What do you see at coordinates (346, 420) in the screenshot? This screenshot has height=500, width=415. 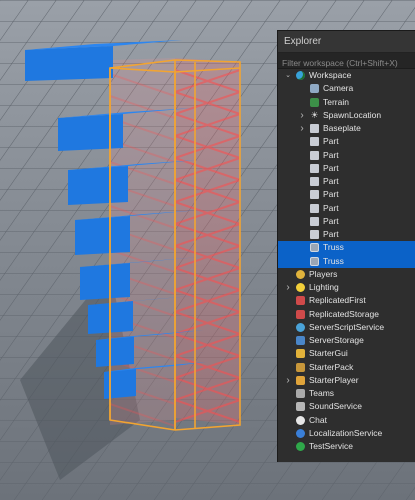 I see `explorer-item-chat: Chat` at bounding box center [346, 420].